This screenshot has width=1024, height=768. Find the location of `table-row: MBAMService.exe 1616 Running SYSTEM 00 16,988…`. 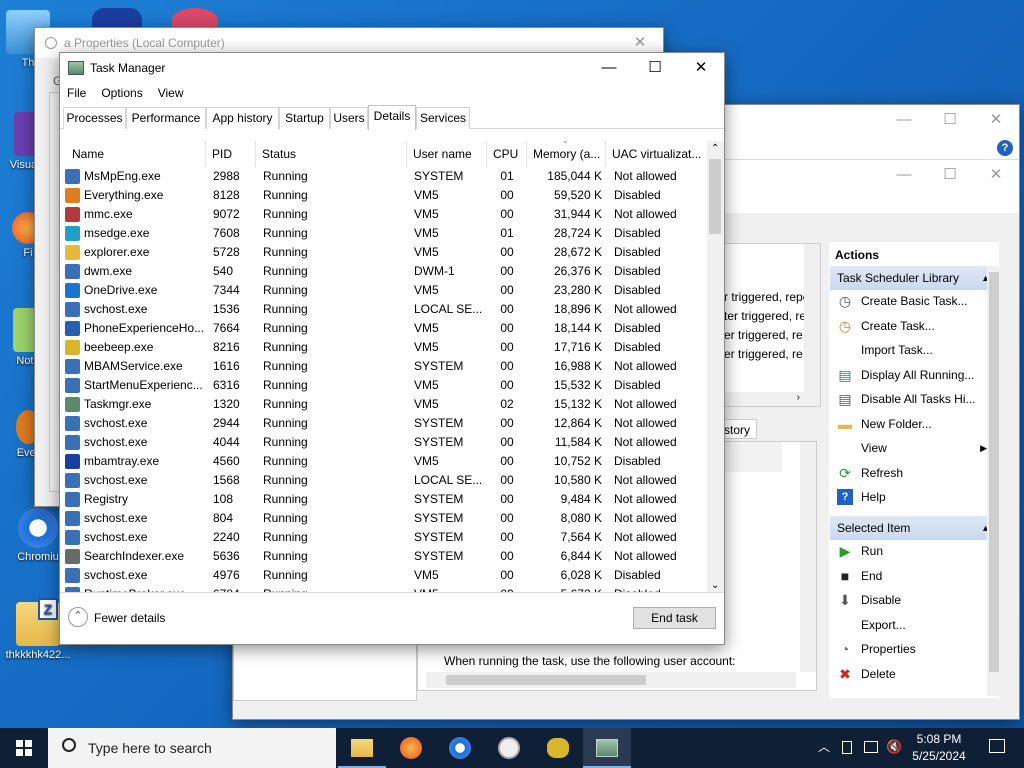

table-row: MBAMService.exe 1616 Running SYSTEM 00 16,988… is located at coordinates (383, 366).